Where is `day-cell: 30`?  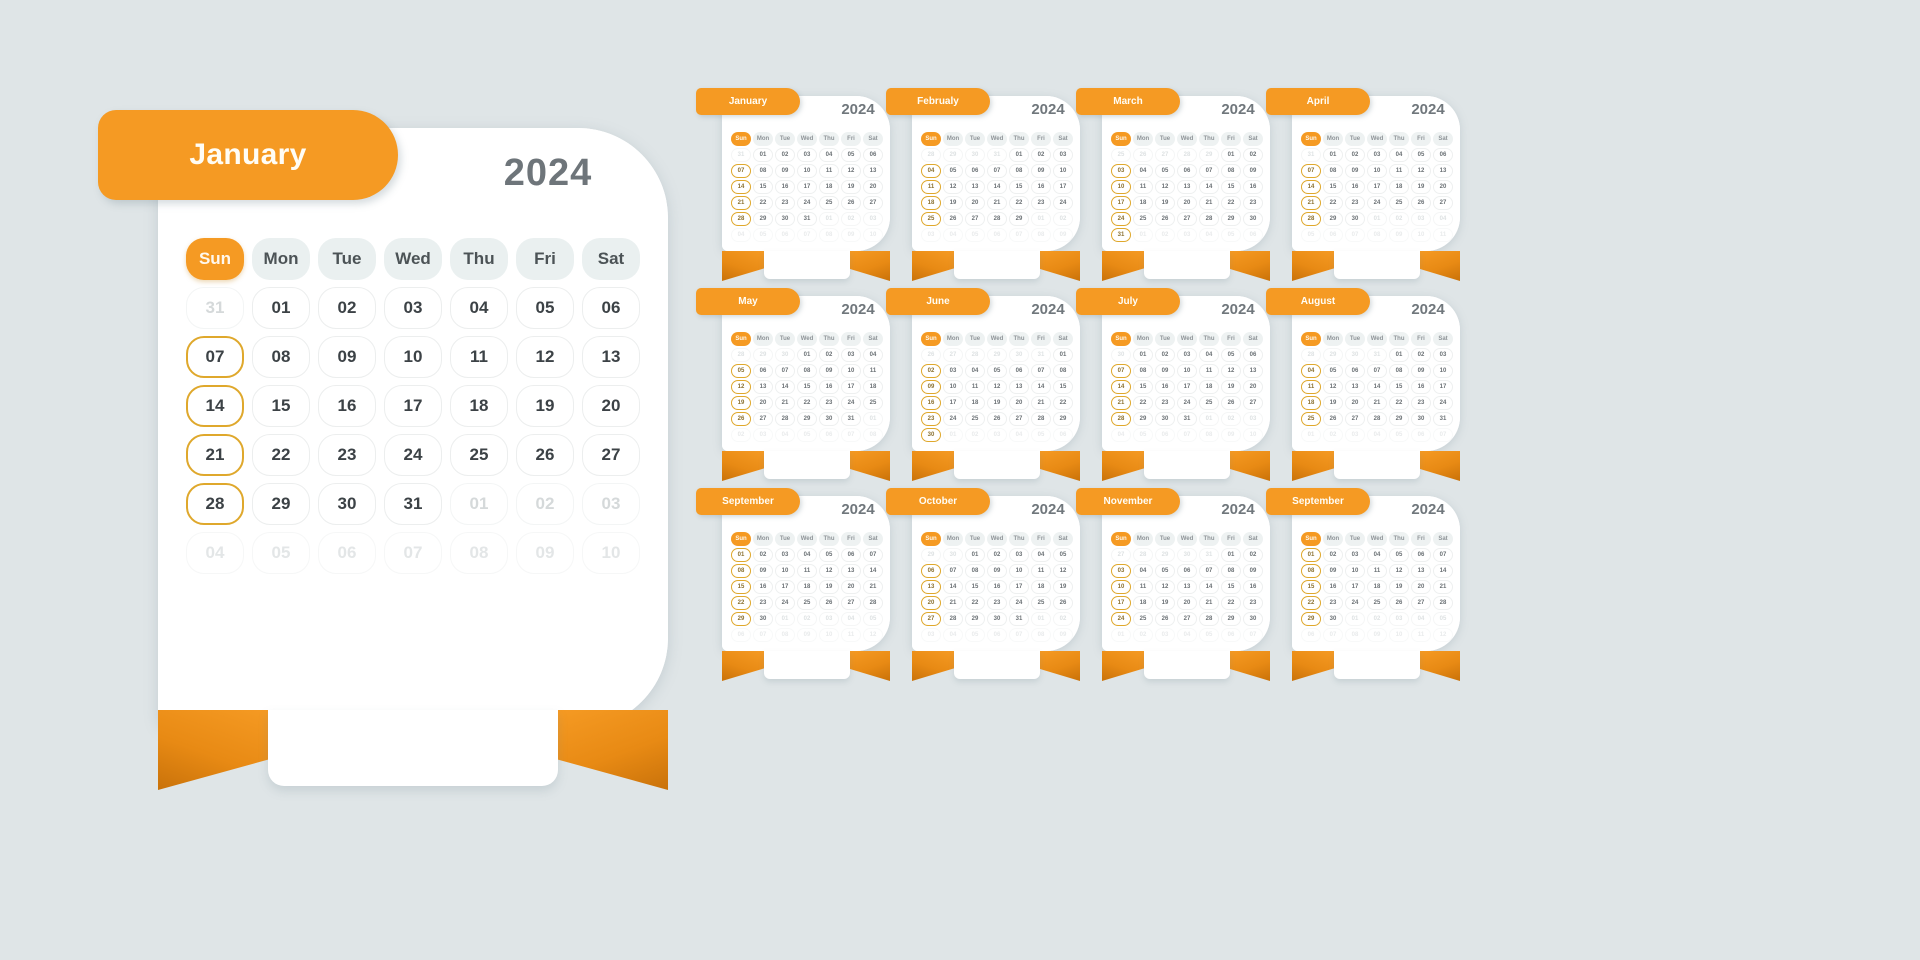
day-cell: 30 is located at coordinates (347, 504).